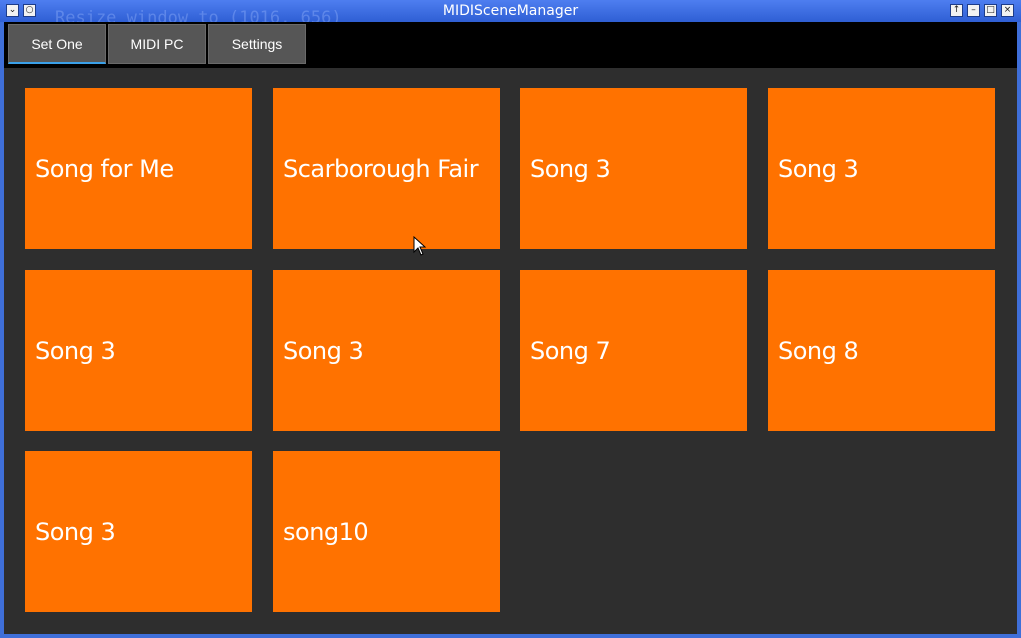 This screenshot has width=1021, height=638. I want to click on song-button: Song 7, so click(633, 350).